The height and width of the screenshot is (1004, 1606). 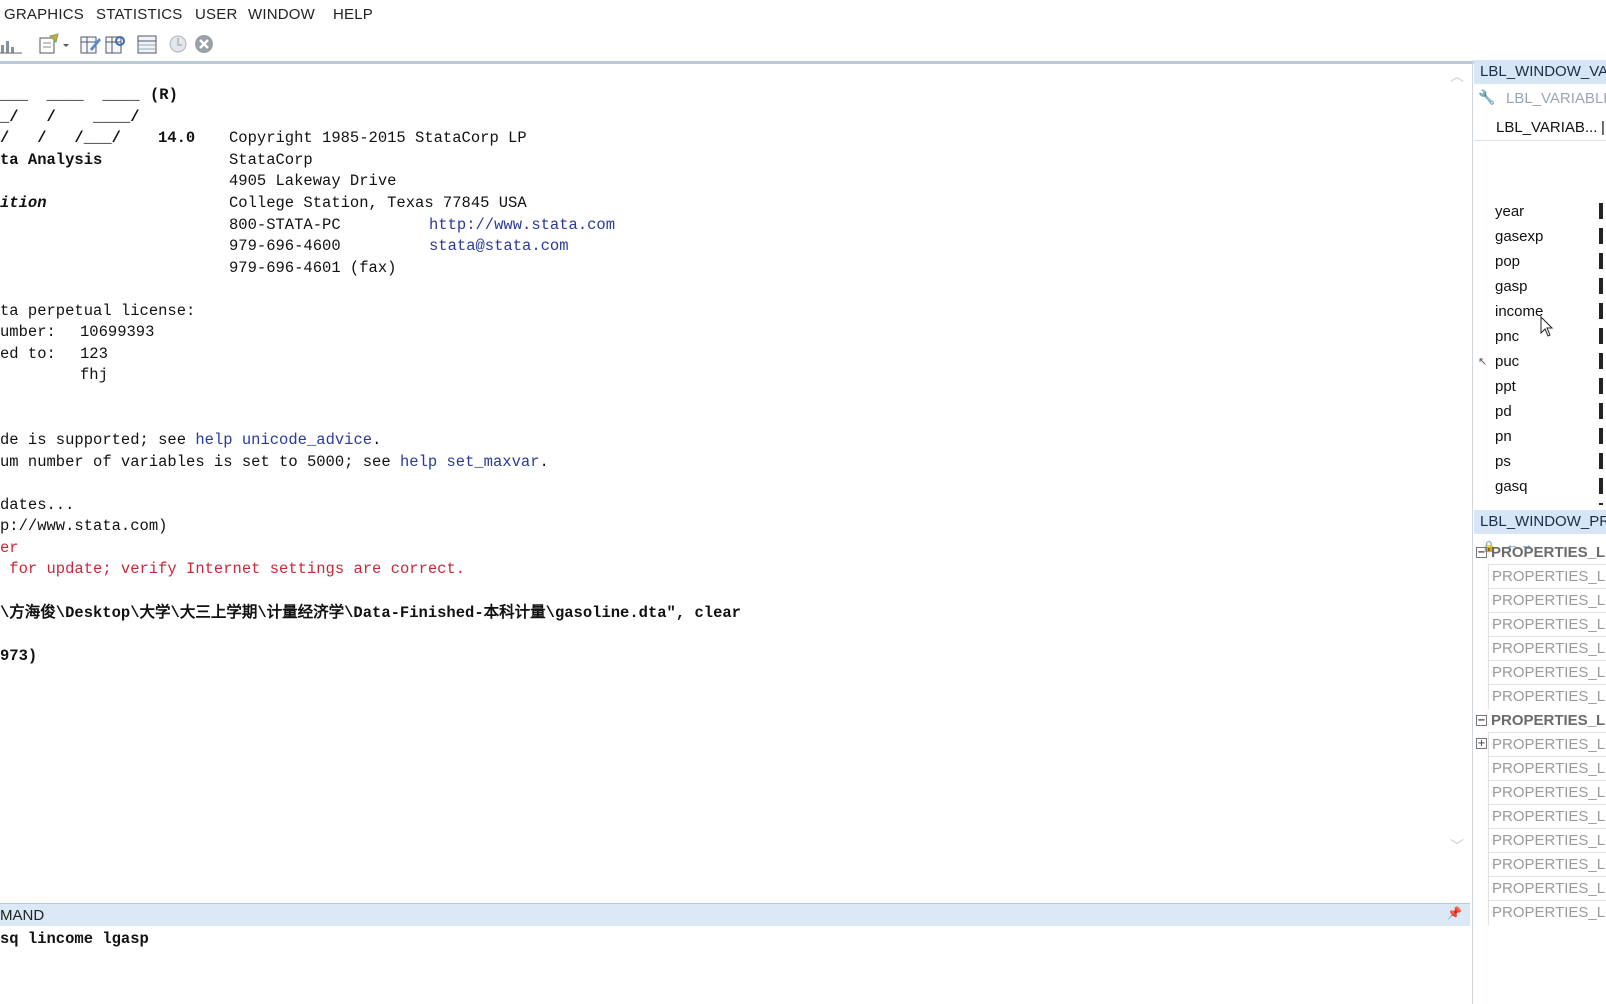 What do you see at coordinates (1603, 127) in the screenshot?
I see `label-column-edge: |` at bounding box center [1603, 127].